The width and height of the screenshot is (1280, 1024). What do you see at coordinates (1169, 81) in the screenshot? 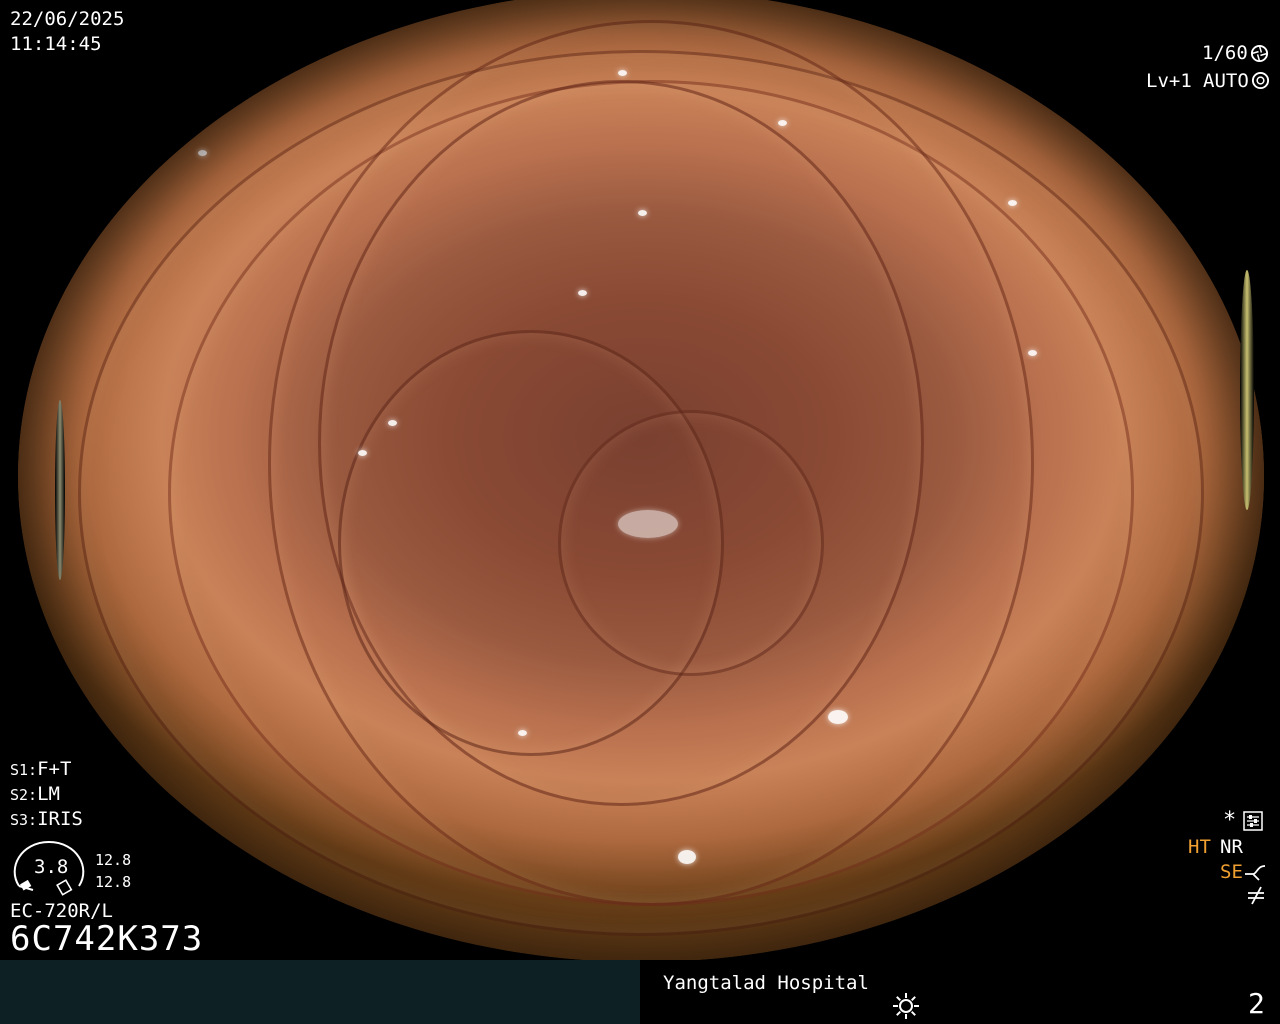
I see `level-label: Lv+1` at bounding box center [1169, 81].